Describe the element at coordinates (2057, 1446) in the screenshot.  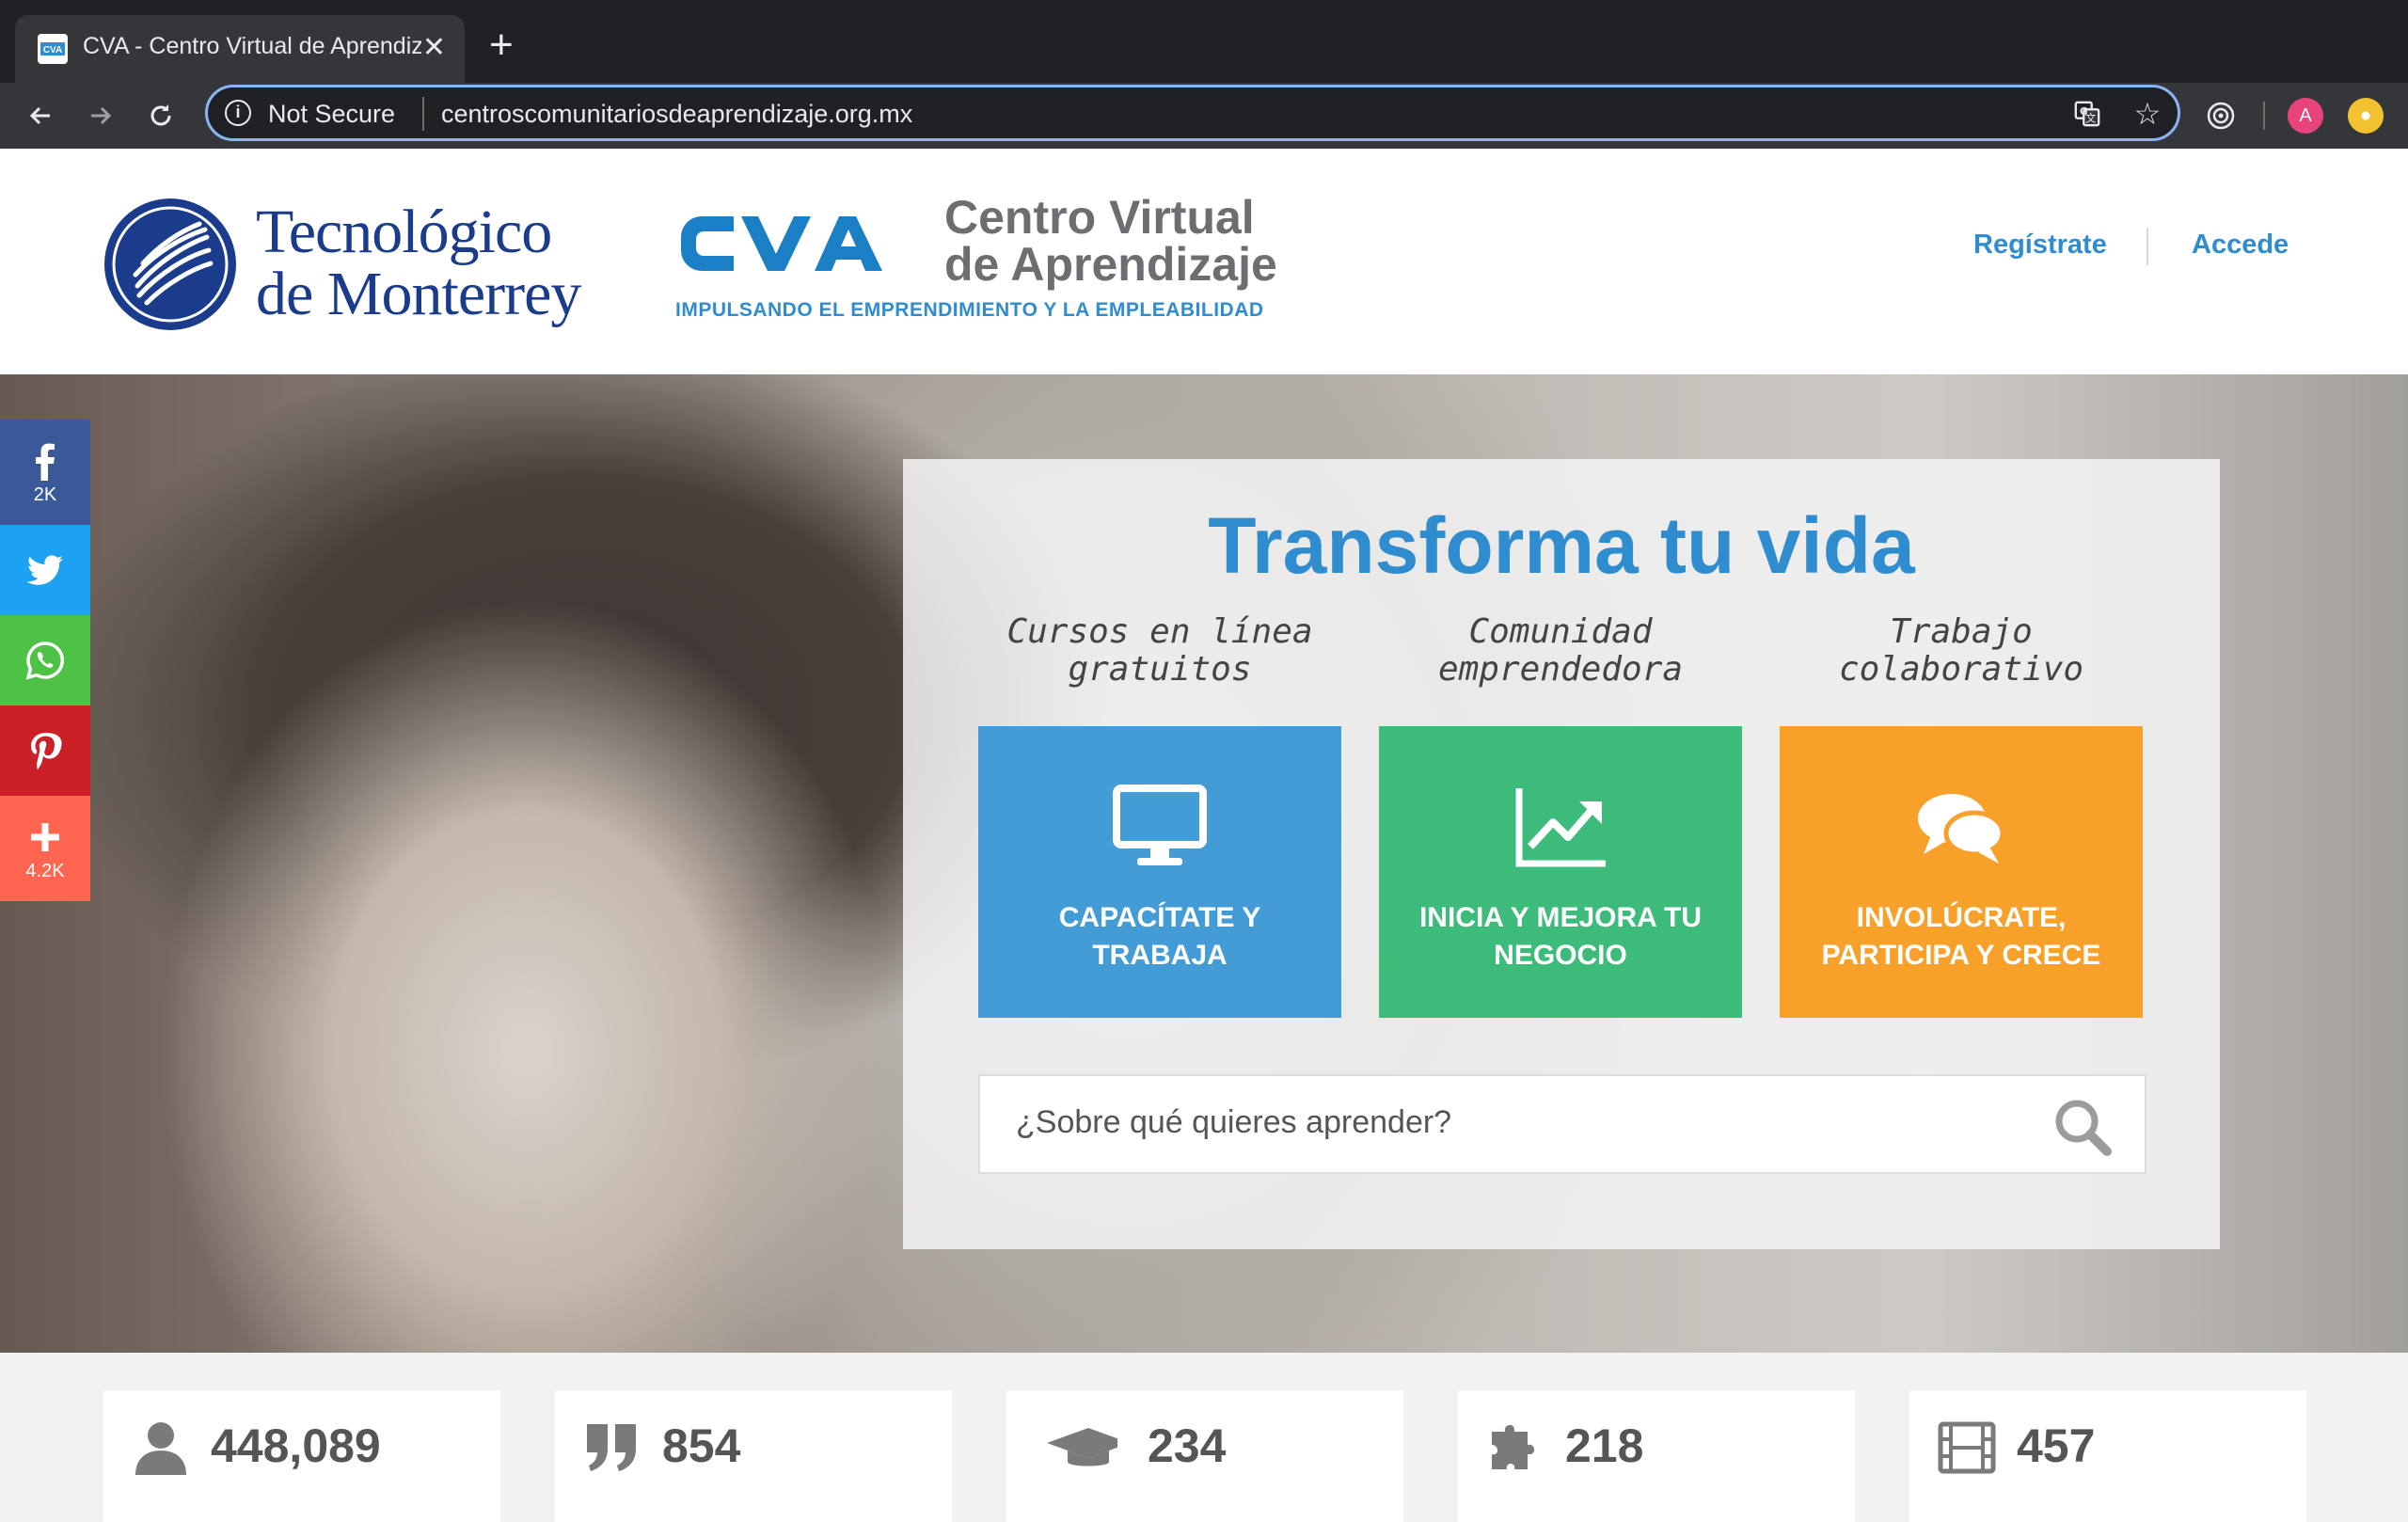
I see `stat-value: 457` at that location.